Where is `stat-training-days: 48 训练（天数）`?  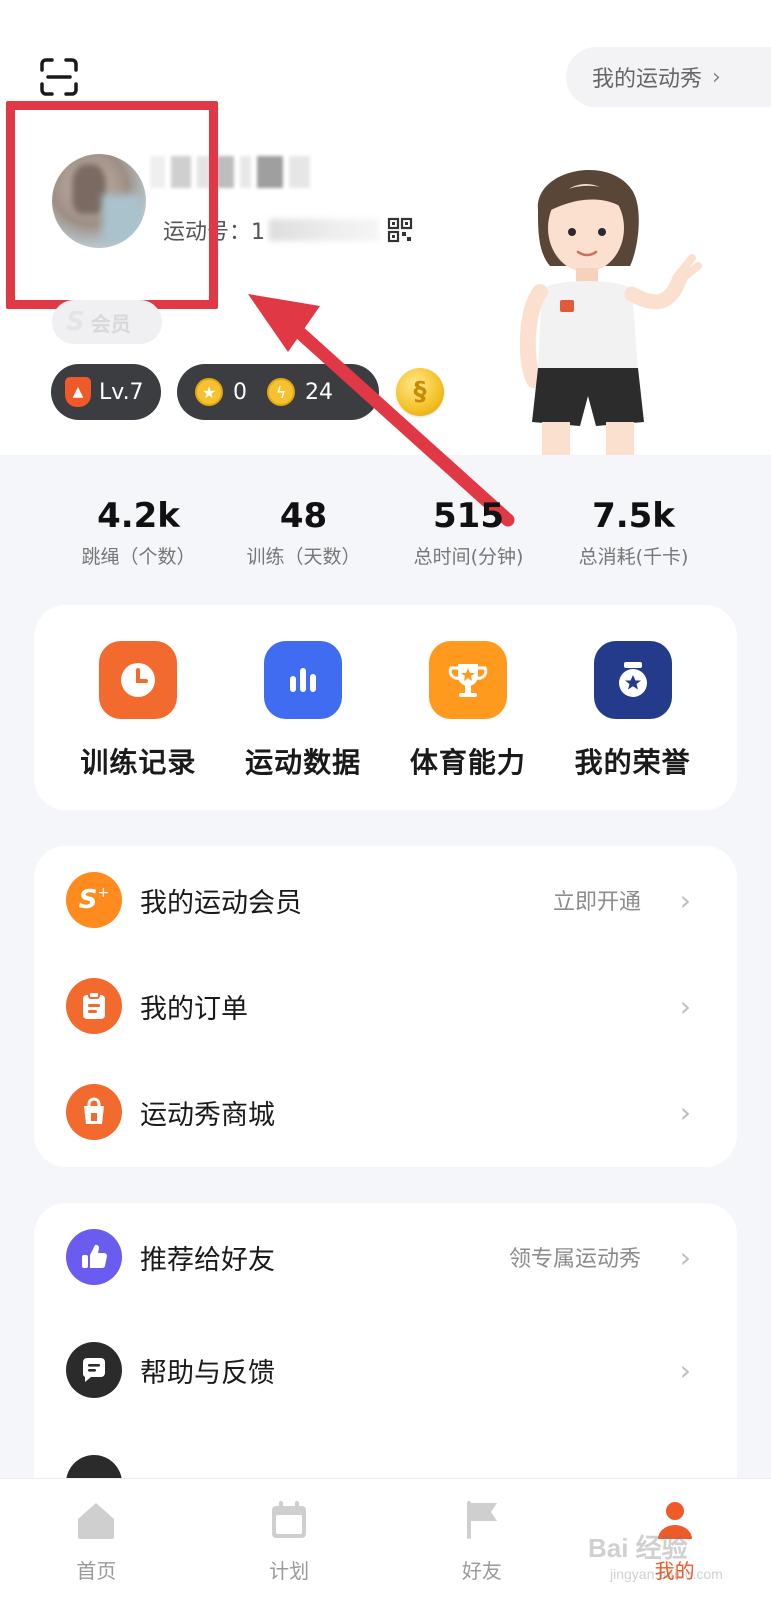 stat-training-days: 48 训练（天数） is located at coordinates (303, 536).